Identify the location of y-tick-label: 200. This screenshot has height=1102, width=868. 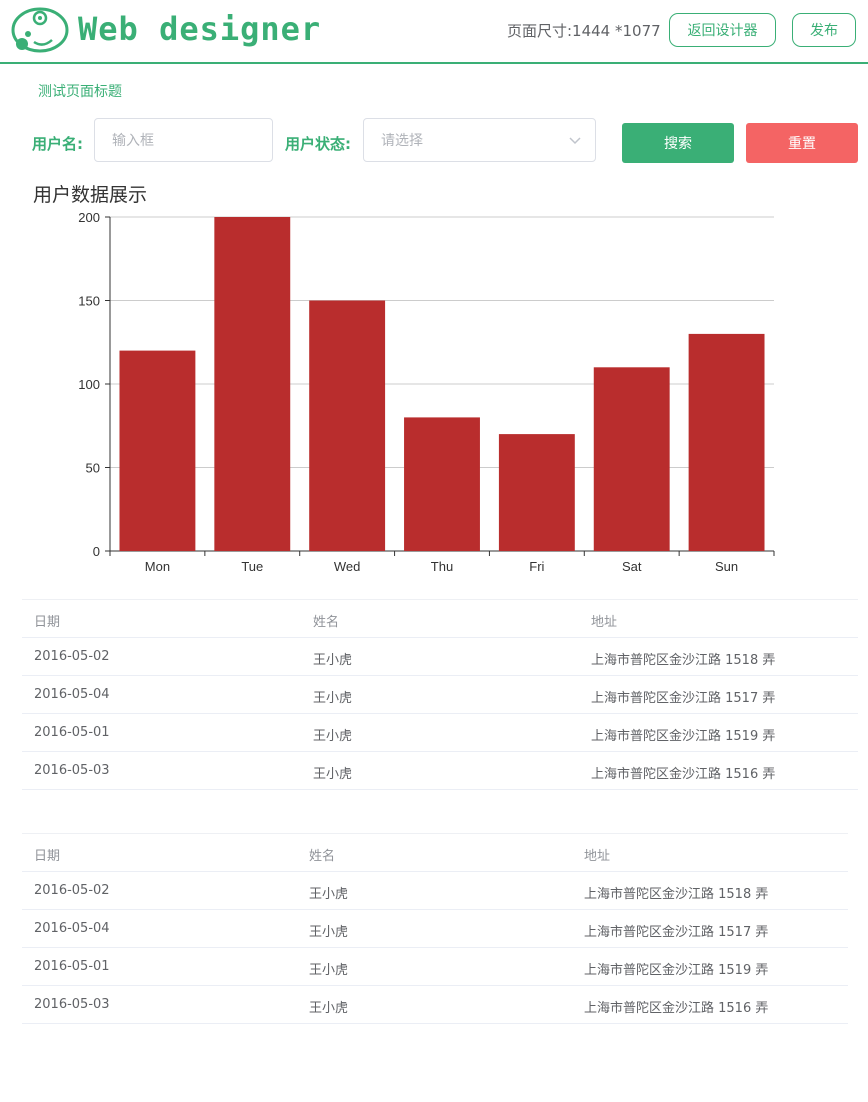
(89, 217).